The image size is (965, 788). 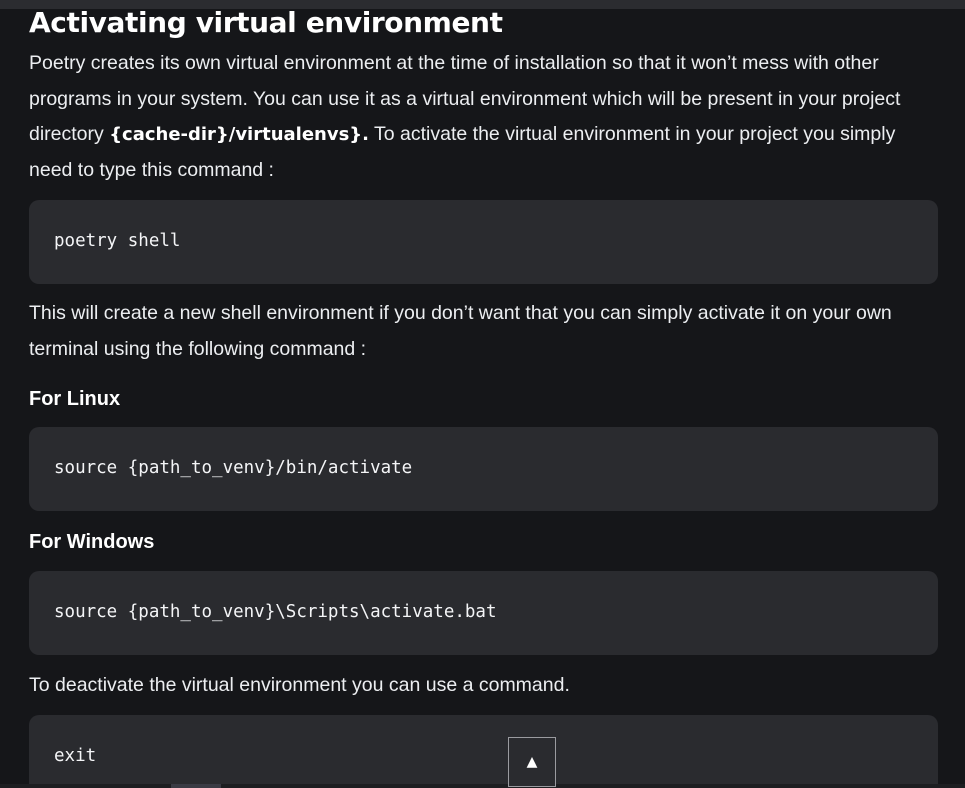 I want to click on code-block-shell: poetry shell, so click(x=483, y=242).